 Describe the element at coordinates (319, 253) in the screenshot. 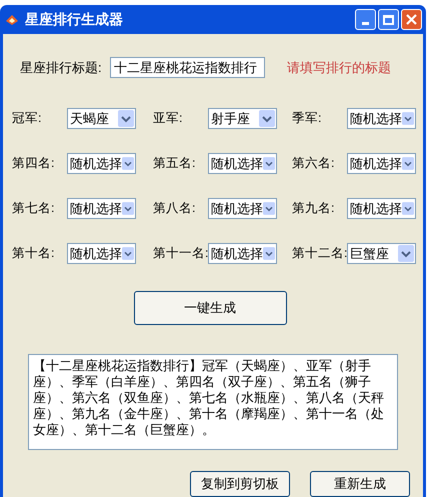

I see `rank-label: 第十二名:` at that location.